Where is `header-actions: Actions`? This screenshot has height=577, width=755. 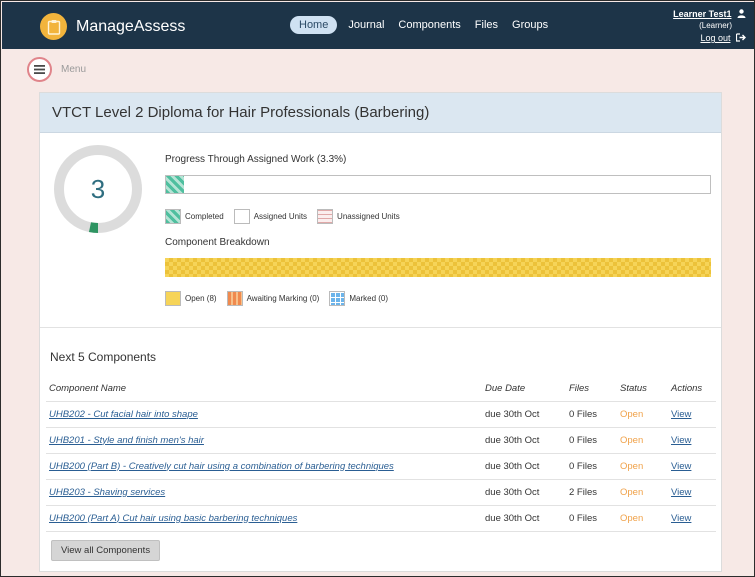 header-actions: Actions is located at coordinates (692, 389).